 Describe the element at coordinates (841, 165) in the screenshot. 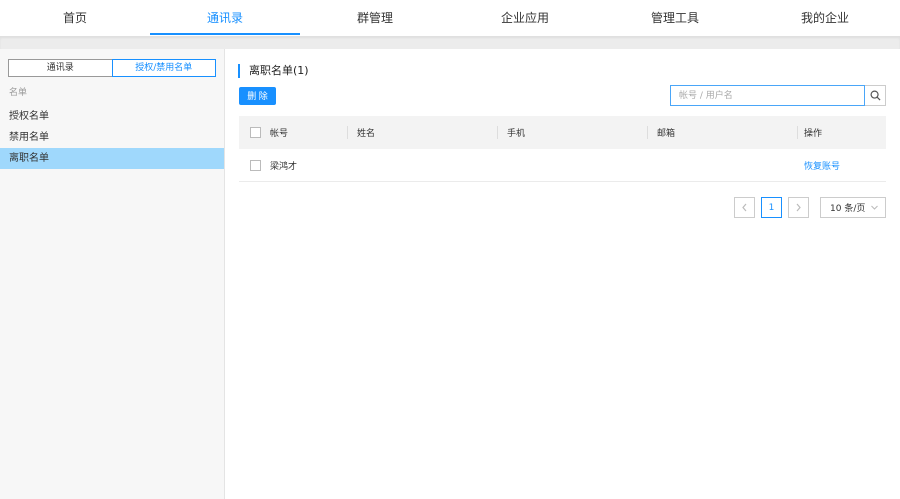

I see `cell-action: 恢复账号` at that location.